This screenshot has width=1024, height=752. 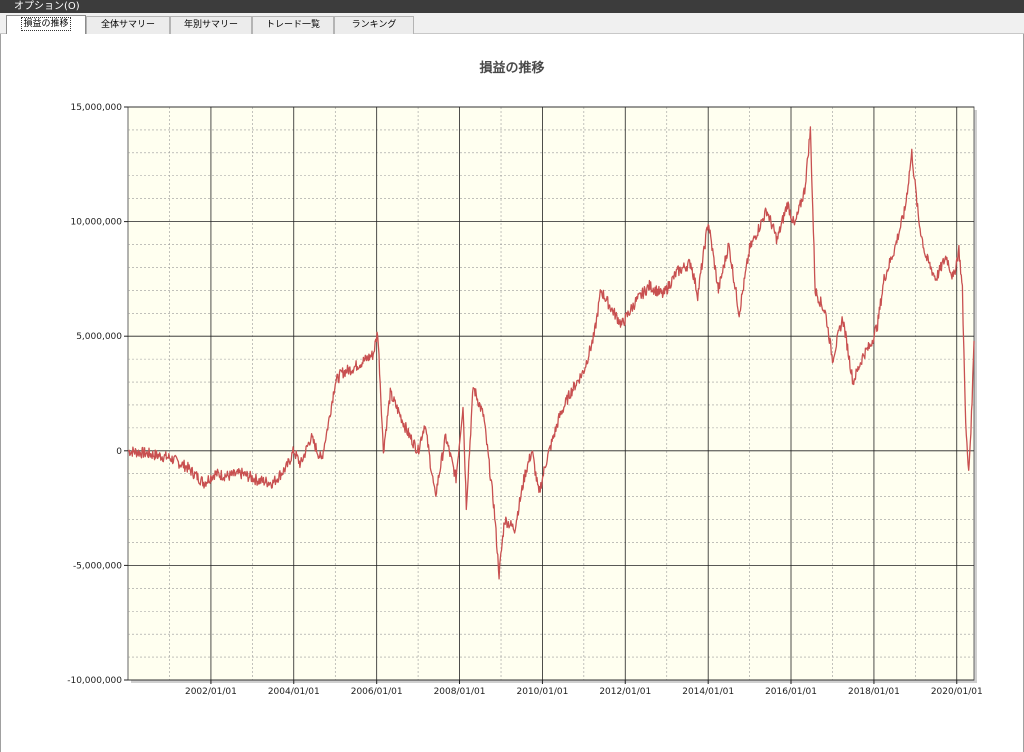 I want to click on y-tick-label: 5,000,000, so click(x=99, y=337).